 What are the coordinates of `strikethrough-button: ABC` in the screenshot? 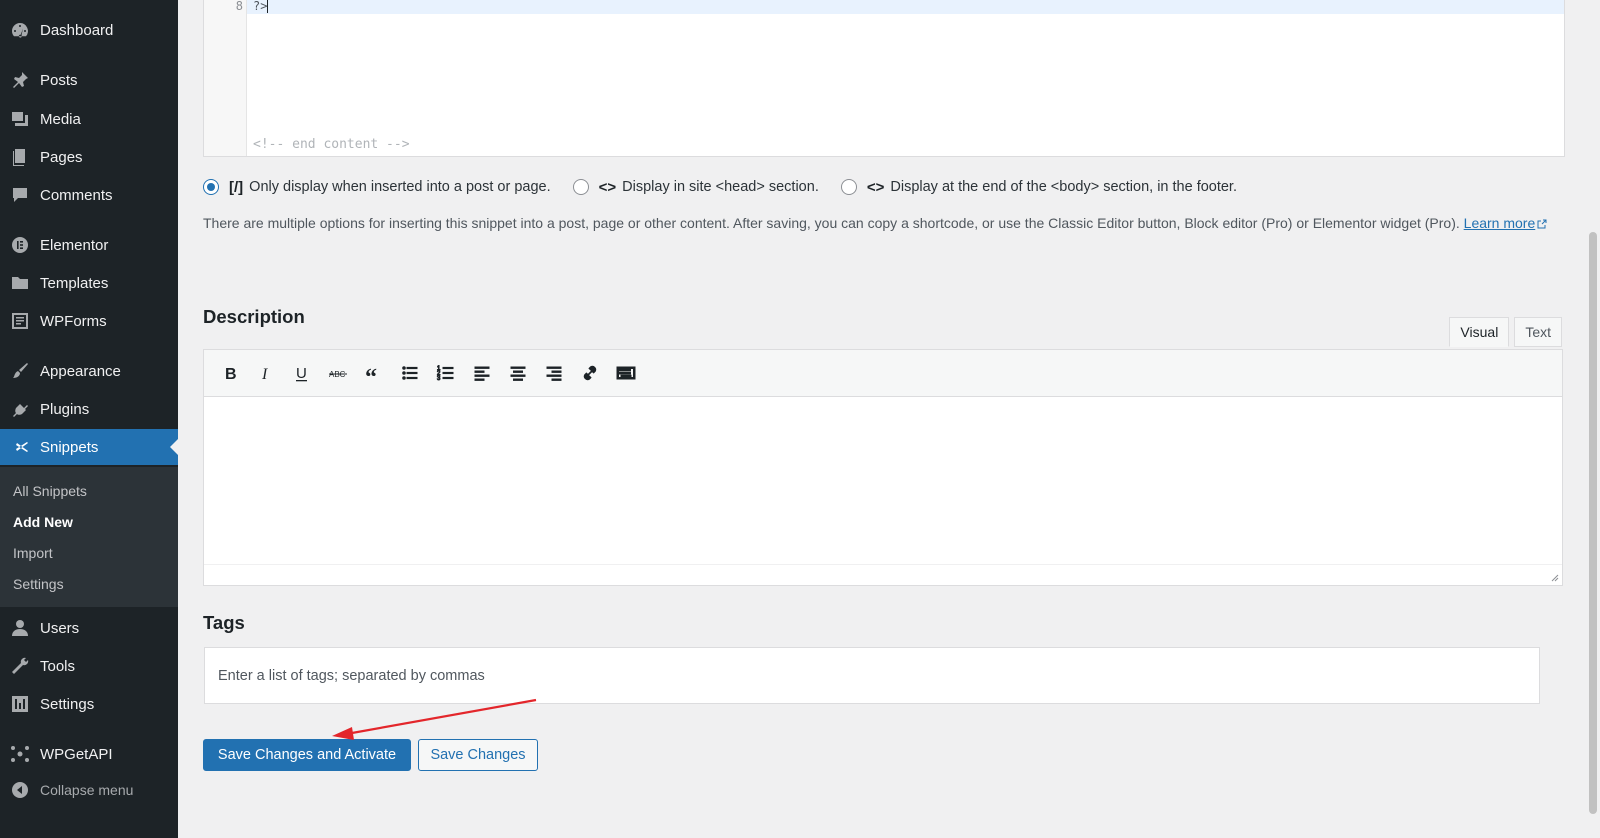 It's located at (338, 373).